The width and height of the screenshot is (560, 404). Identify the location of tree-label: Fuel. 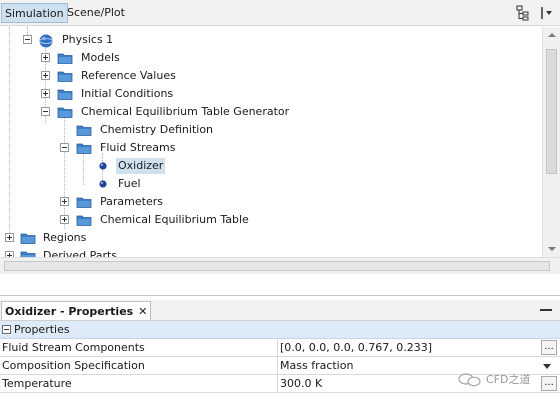
(129, 183).